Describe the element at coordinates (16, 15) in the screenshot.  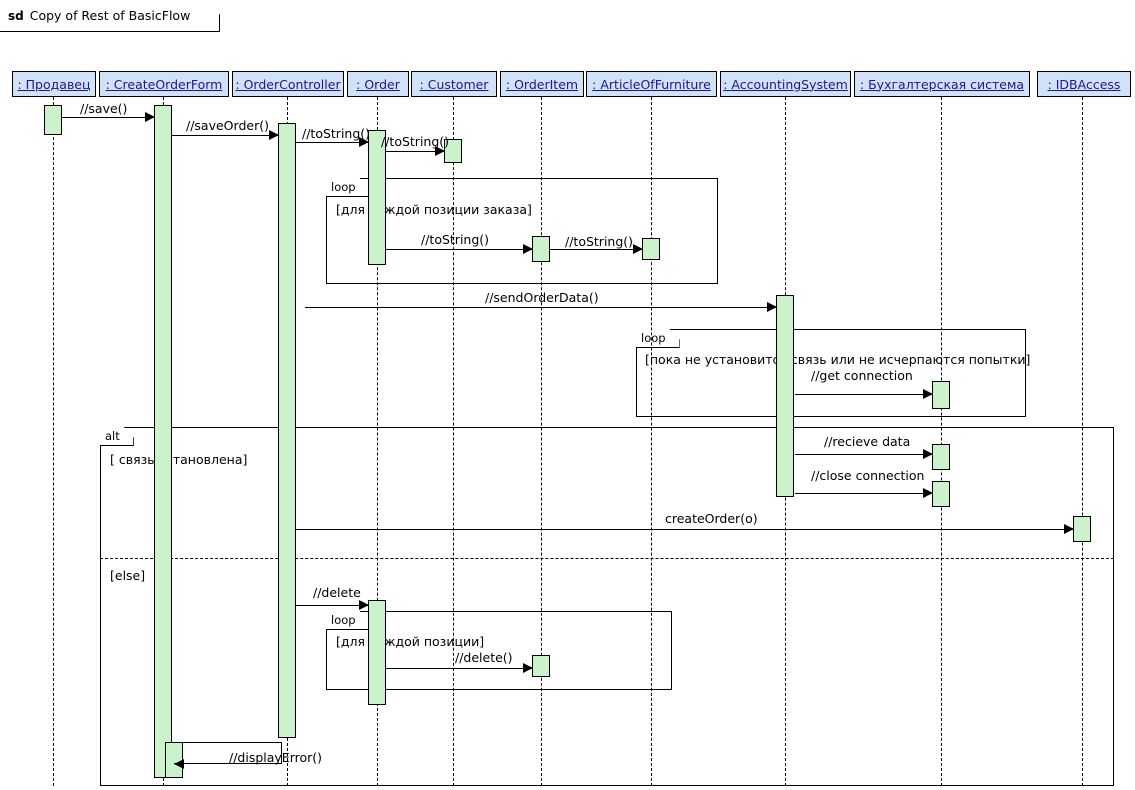
I see `frame-keyword: sd` at that location.